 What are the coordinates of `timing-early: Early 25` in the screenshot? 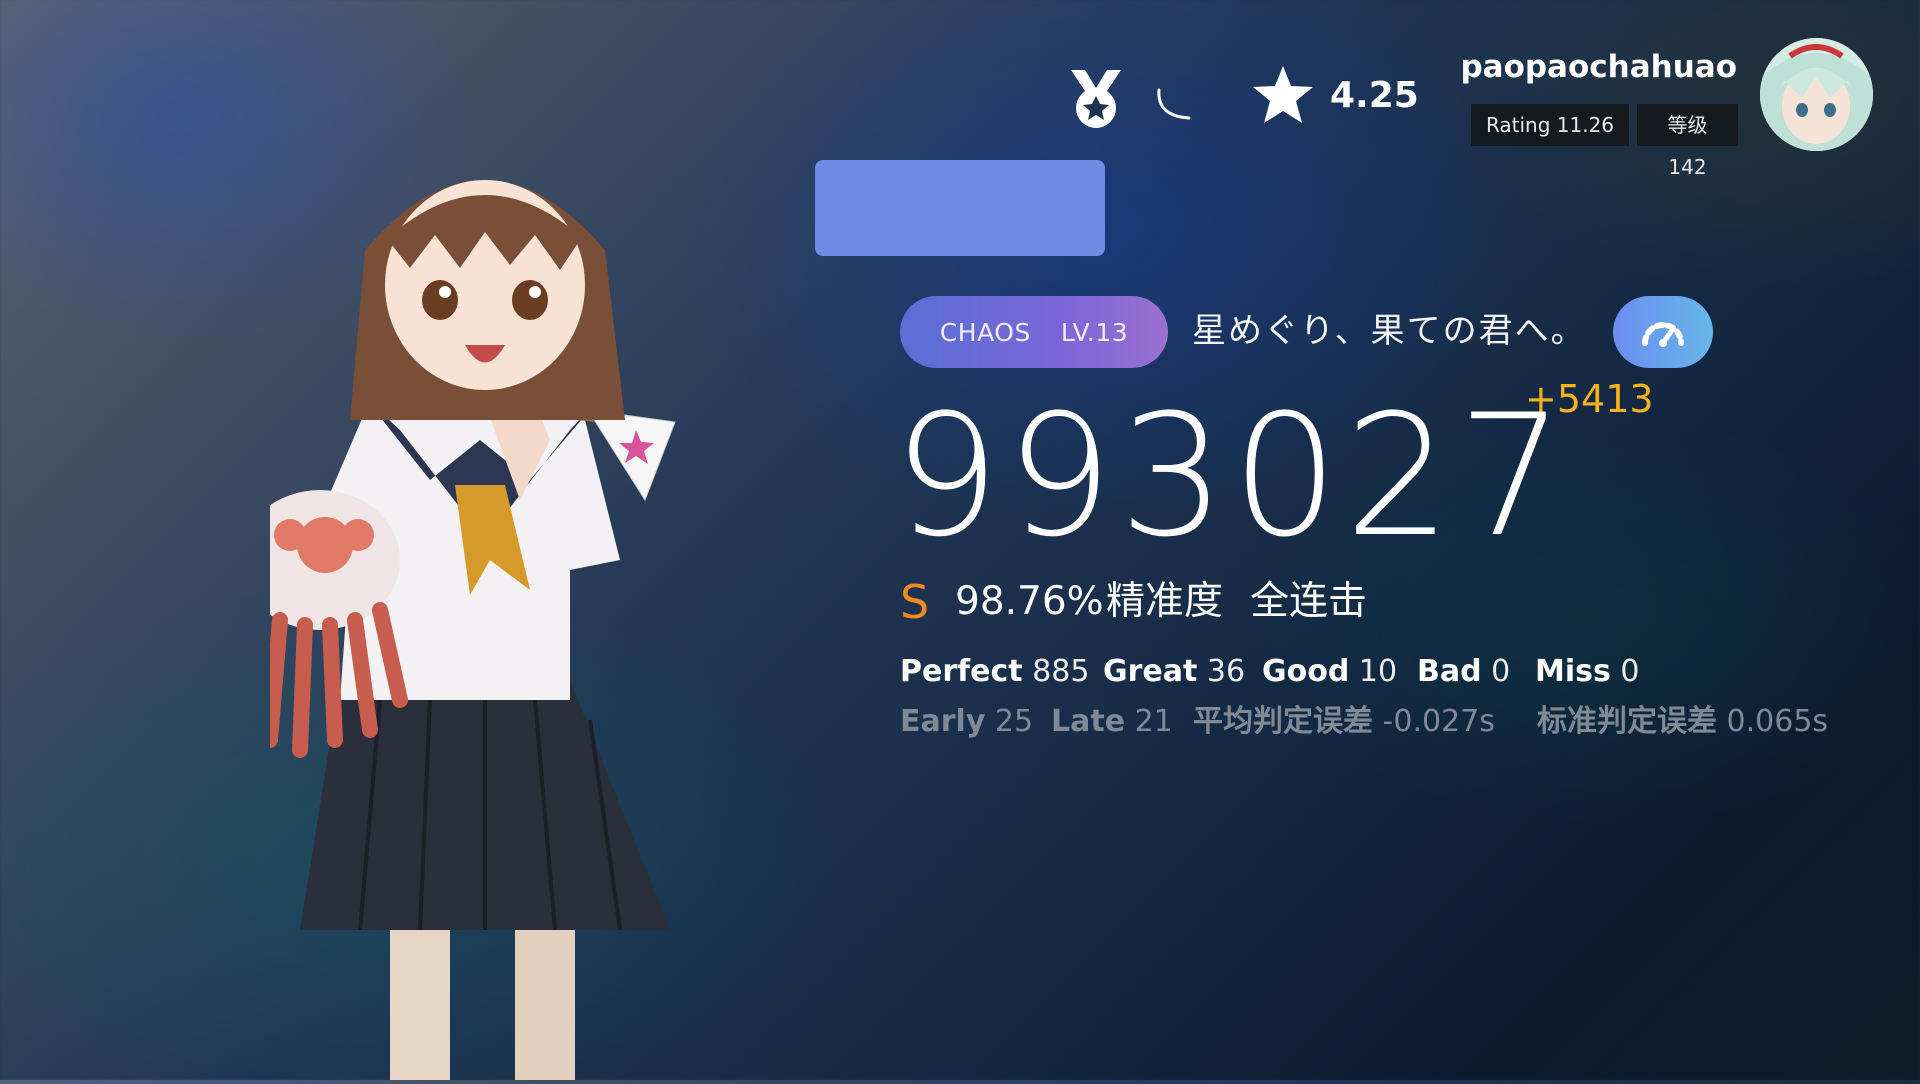 It's located at (966, 722).